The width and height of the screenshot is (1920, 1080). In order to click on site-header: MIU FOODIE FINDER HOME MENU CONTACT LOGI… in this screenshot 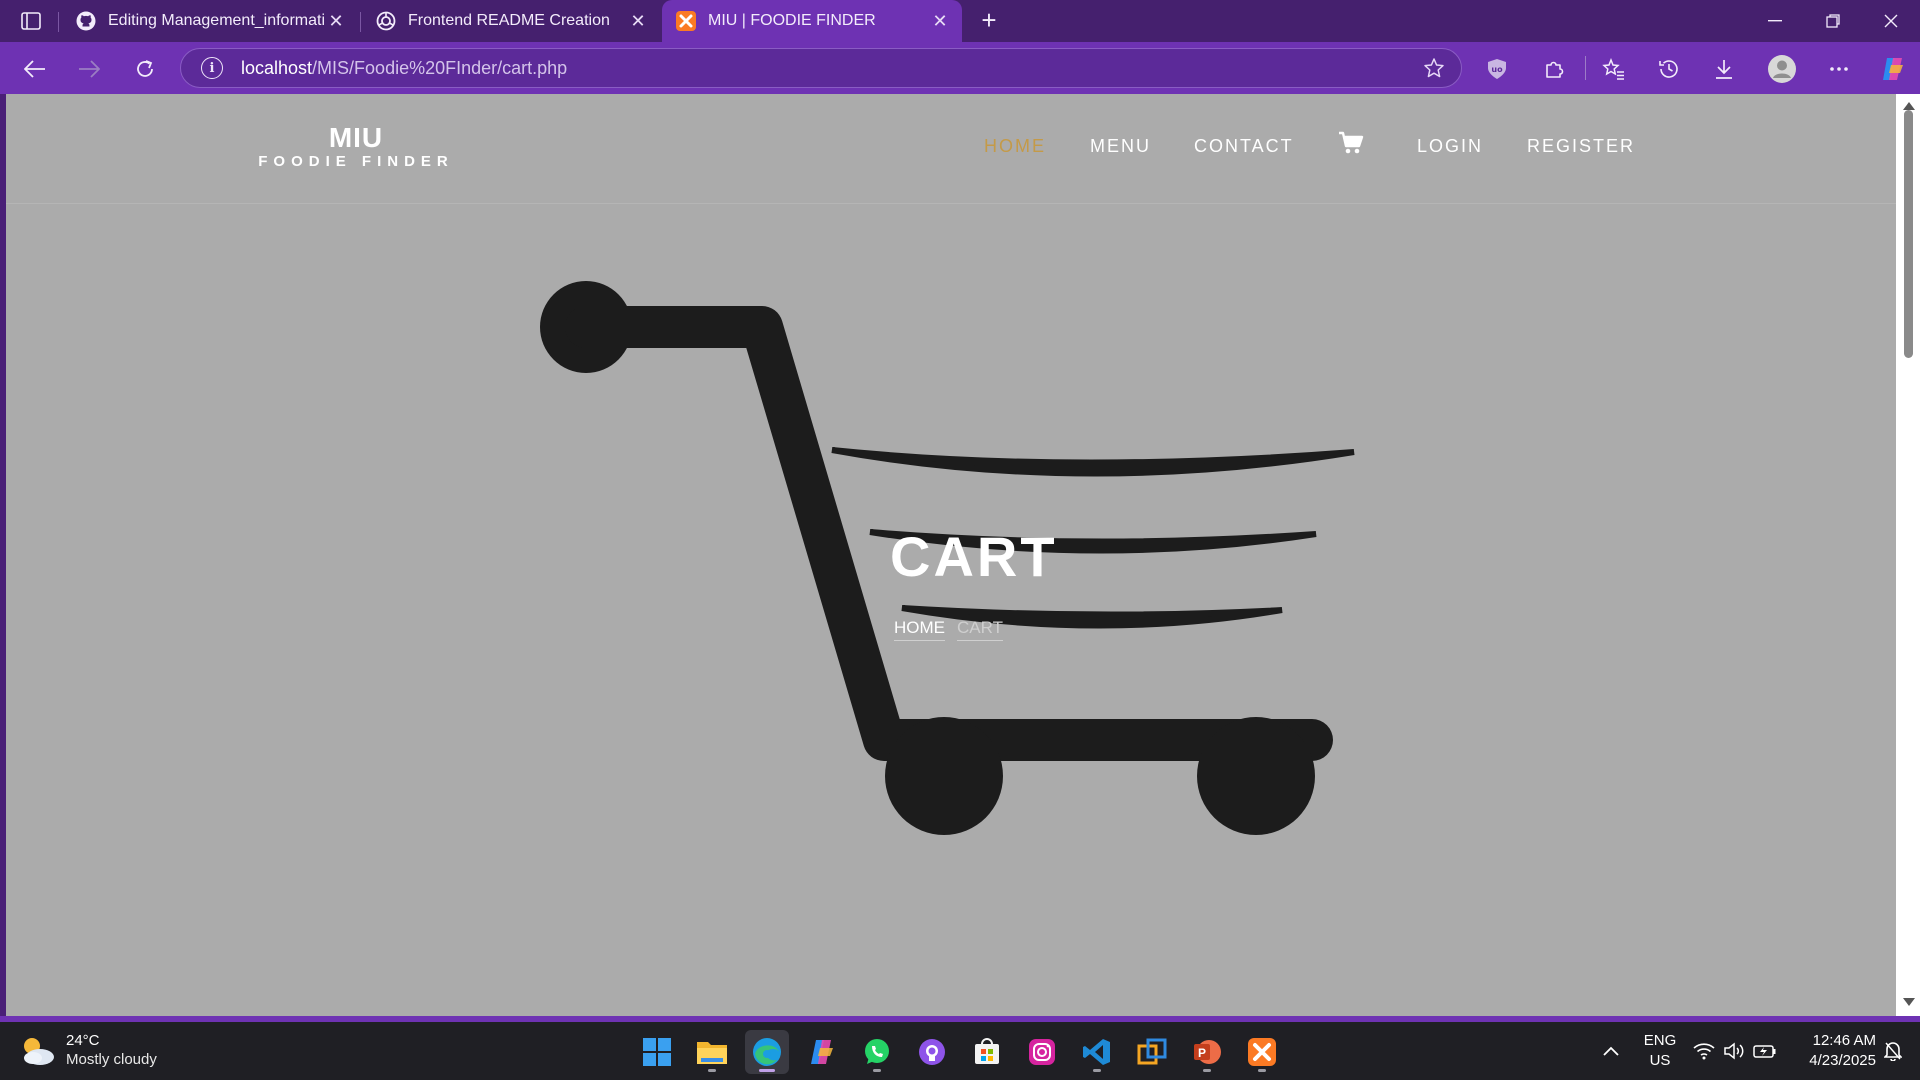, I will do `click(951, 149)`.